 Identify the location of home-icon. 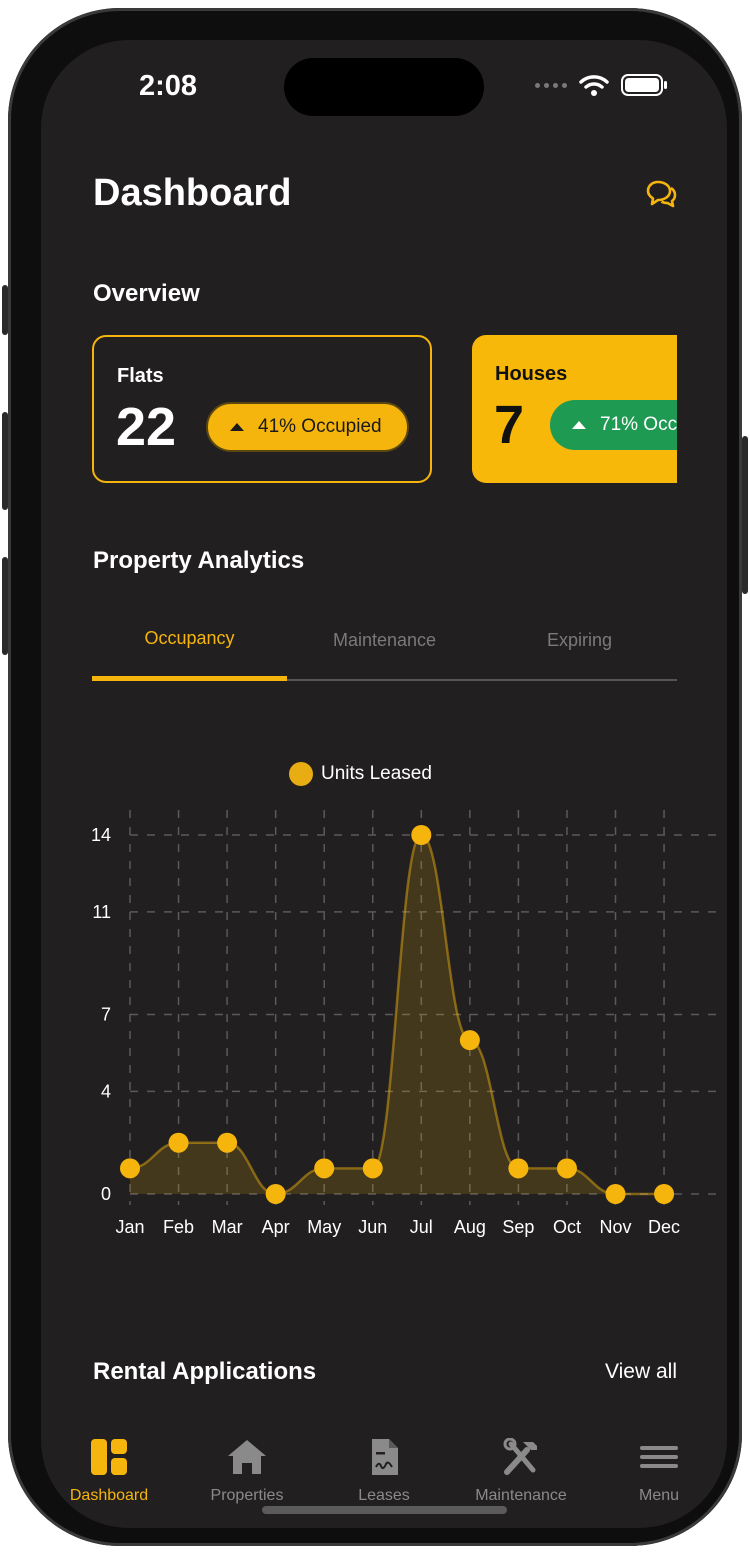
(247, 1457).